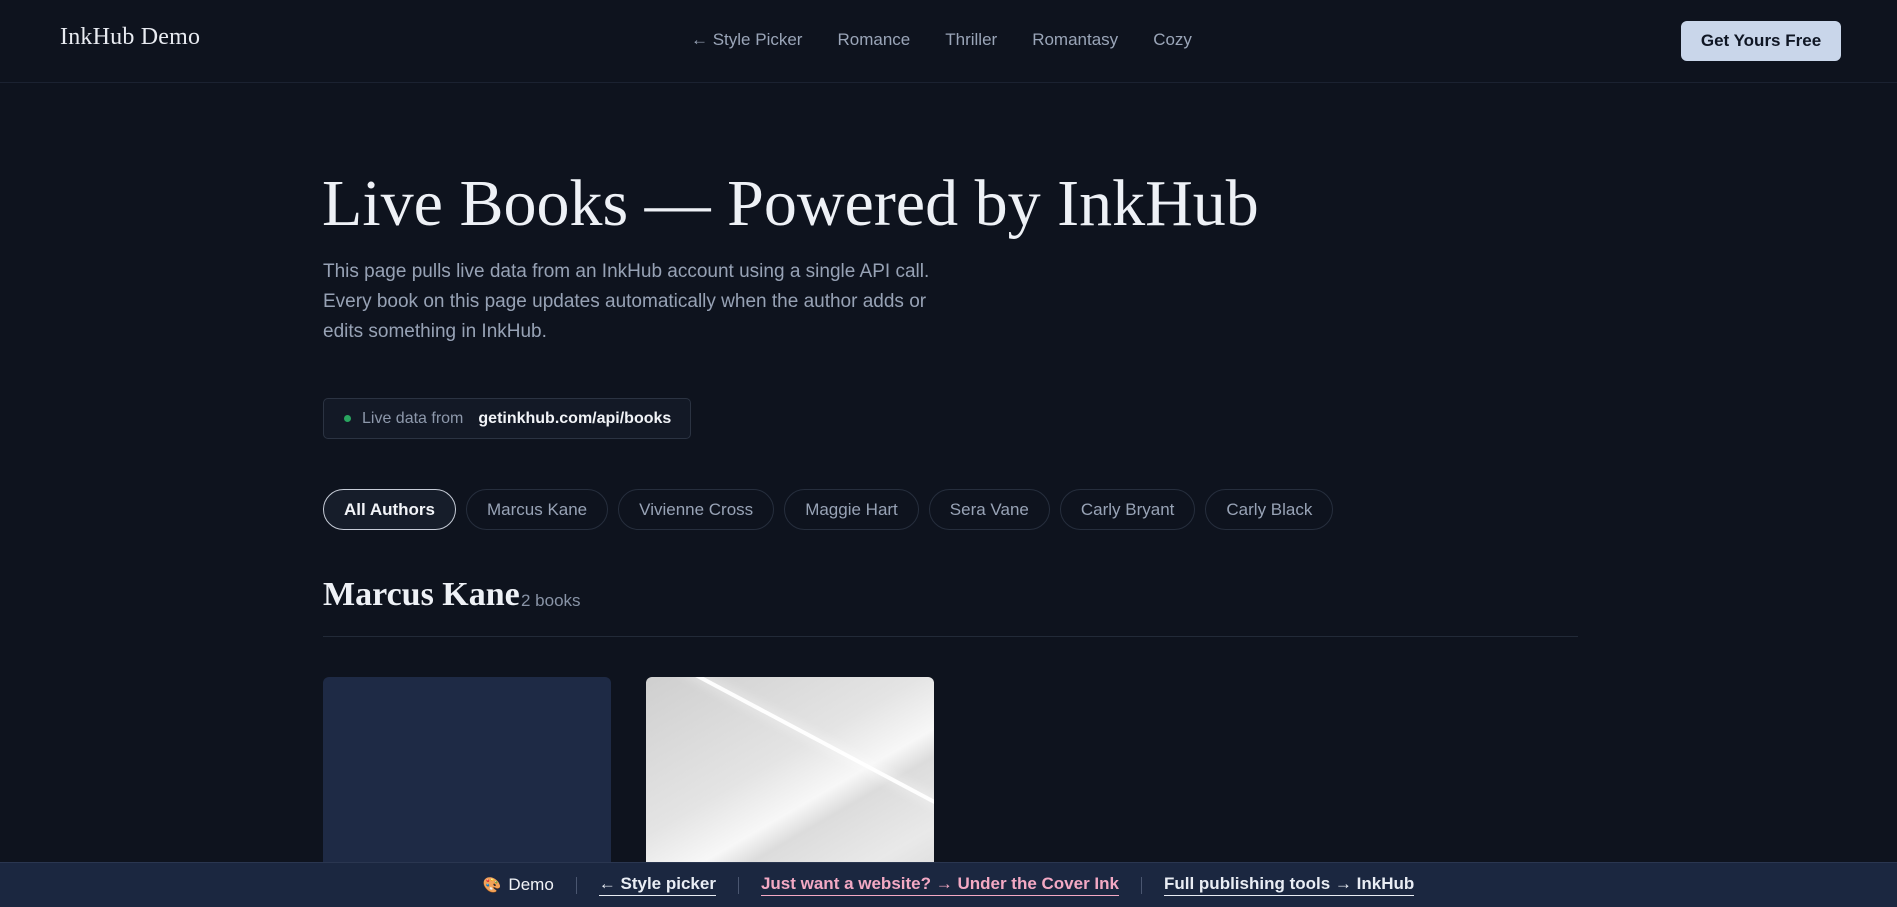 The image size is (1897, 907). Describe the element at coordinates (1289, 885) in the screenshot. I see `inkhub-tools-link: Full publishing tools → InkHub` at that location.